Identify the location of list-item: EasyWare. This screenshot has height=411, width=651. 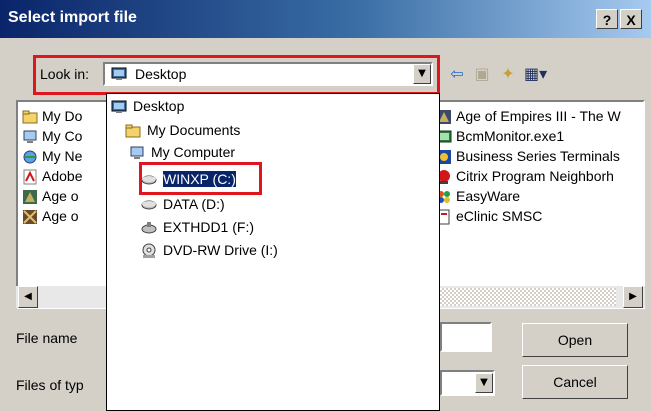
(539, 196).